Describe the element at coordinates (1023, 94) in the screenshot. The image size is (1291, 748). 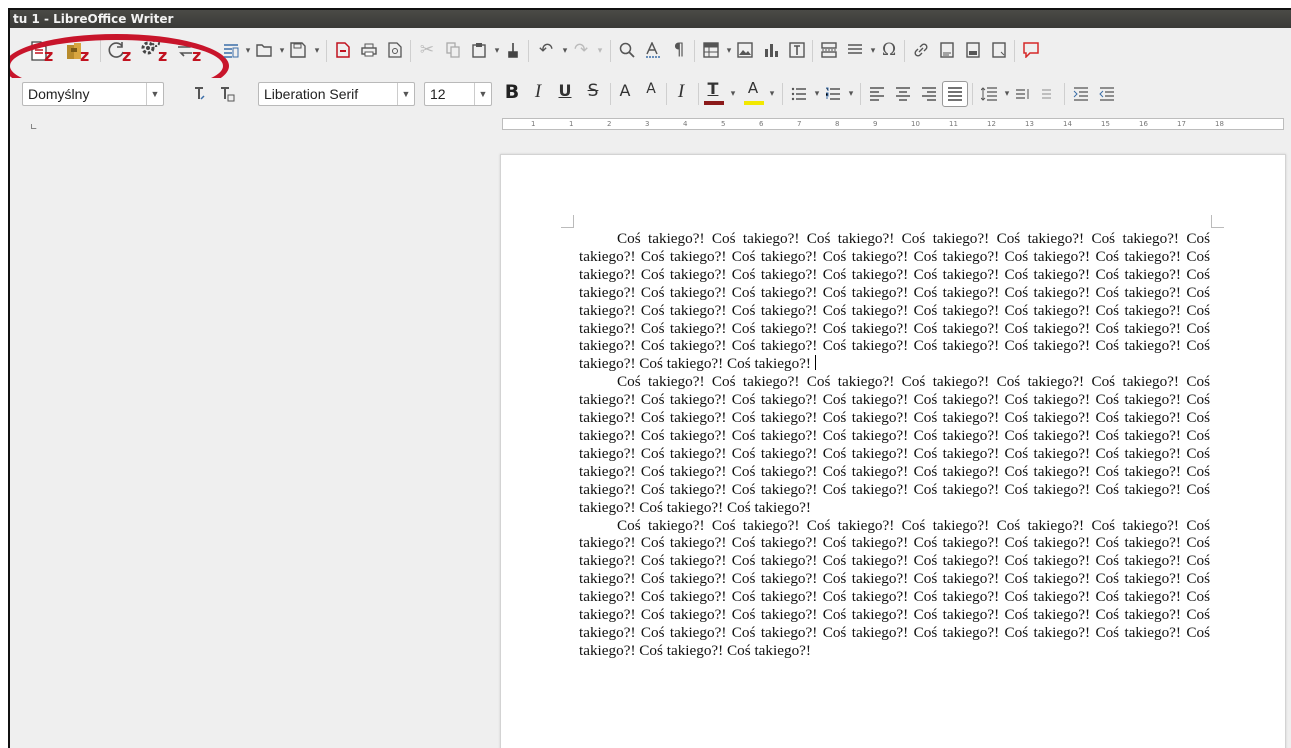
I see `increase-paragraph-spacing-icon` at that location.